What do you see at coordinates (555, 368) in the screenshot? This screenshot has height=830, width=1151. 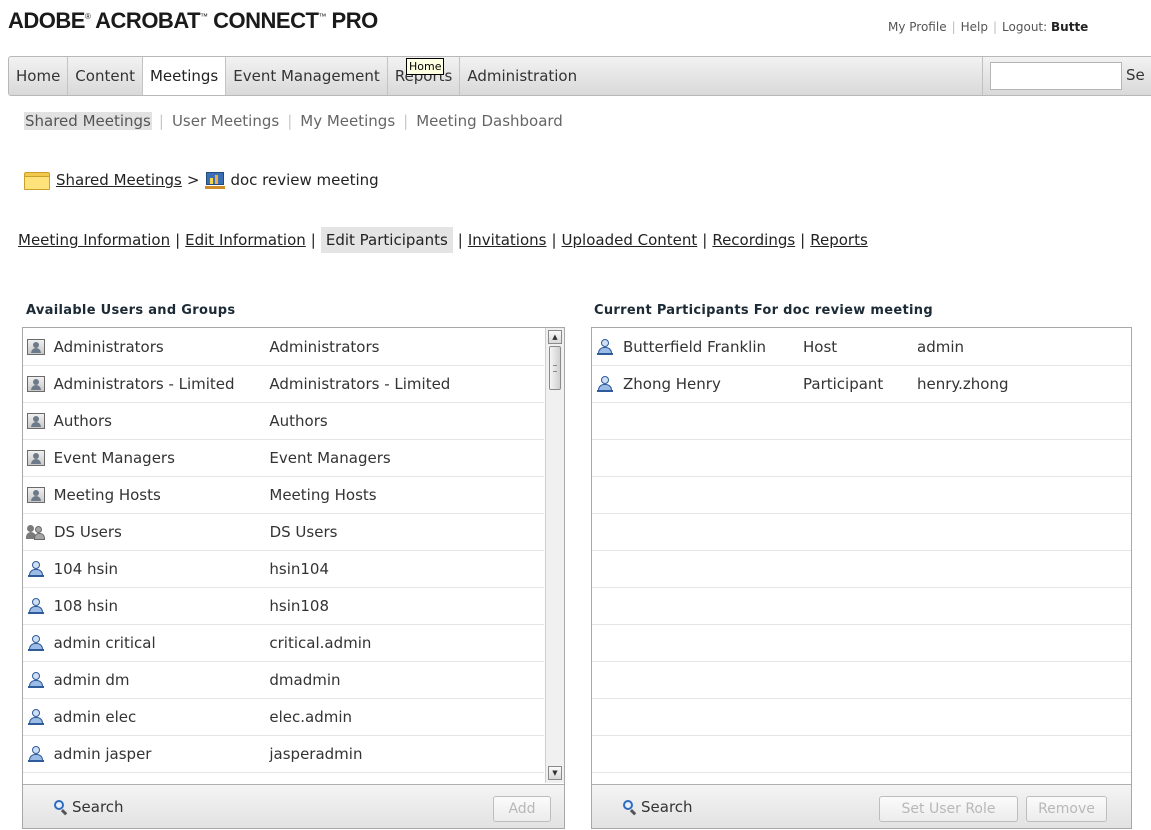 I see `scroll-thumb` at bounding box center [555, 368].